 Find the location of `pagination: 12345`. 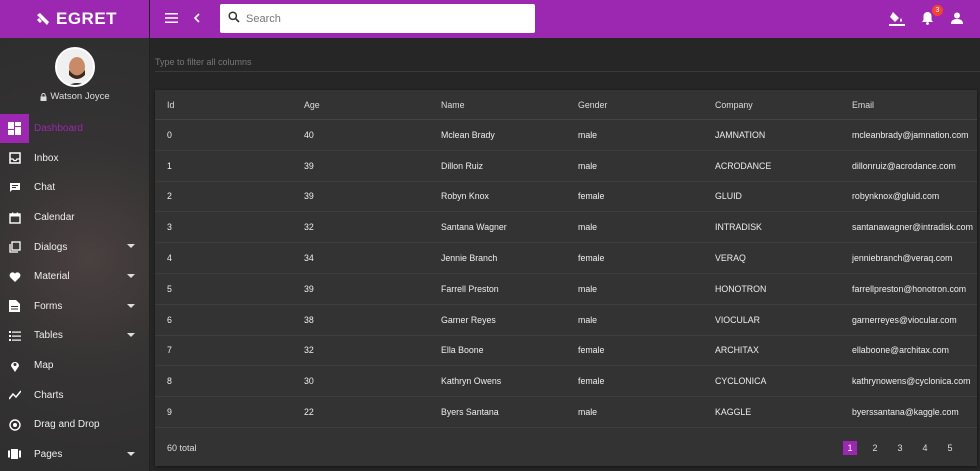

pagination: 12345 is located at coordinates (900, 448).